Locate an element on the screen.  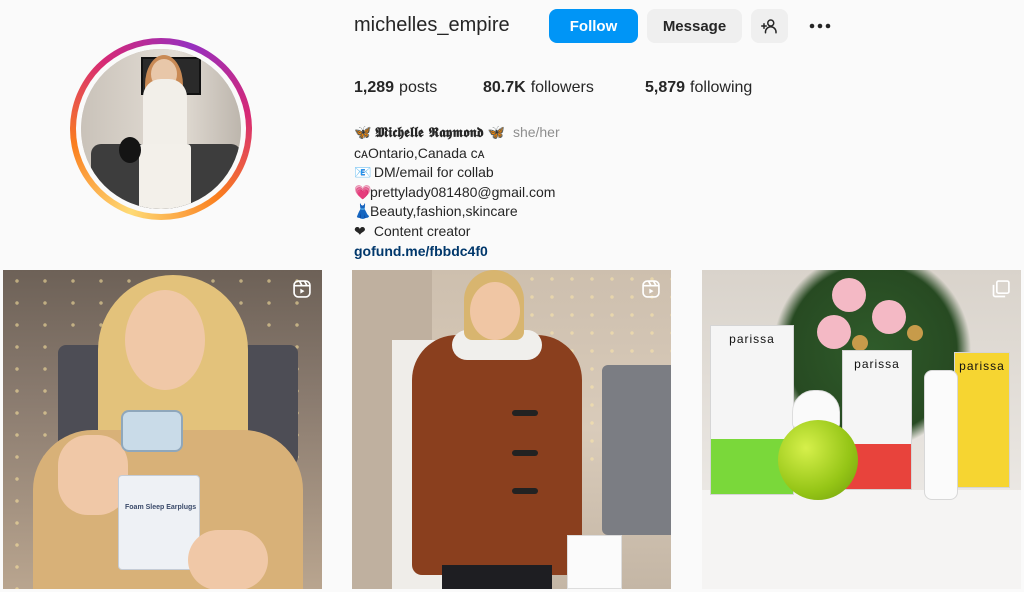
product-box: parissa is located at coordinates (982, 420).